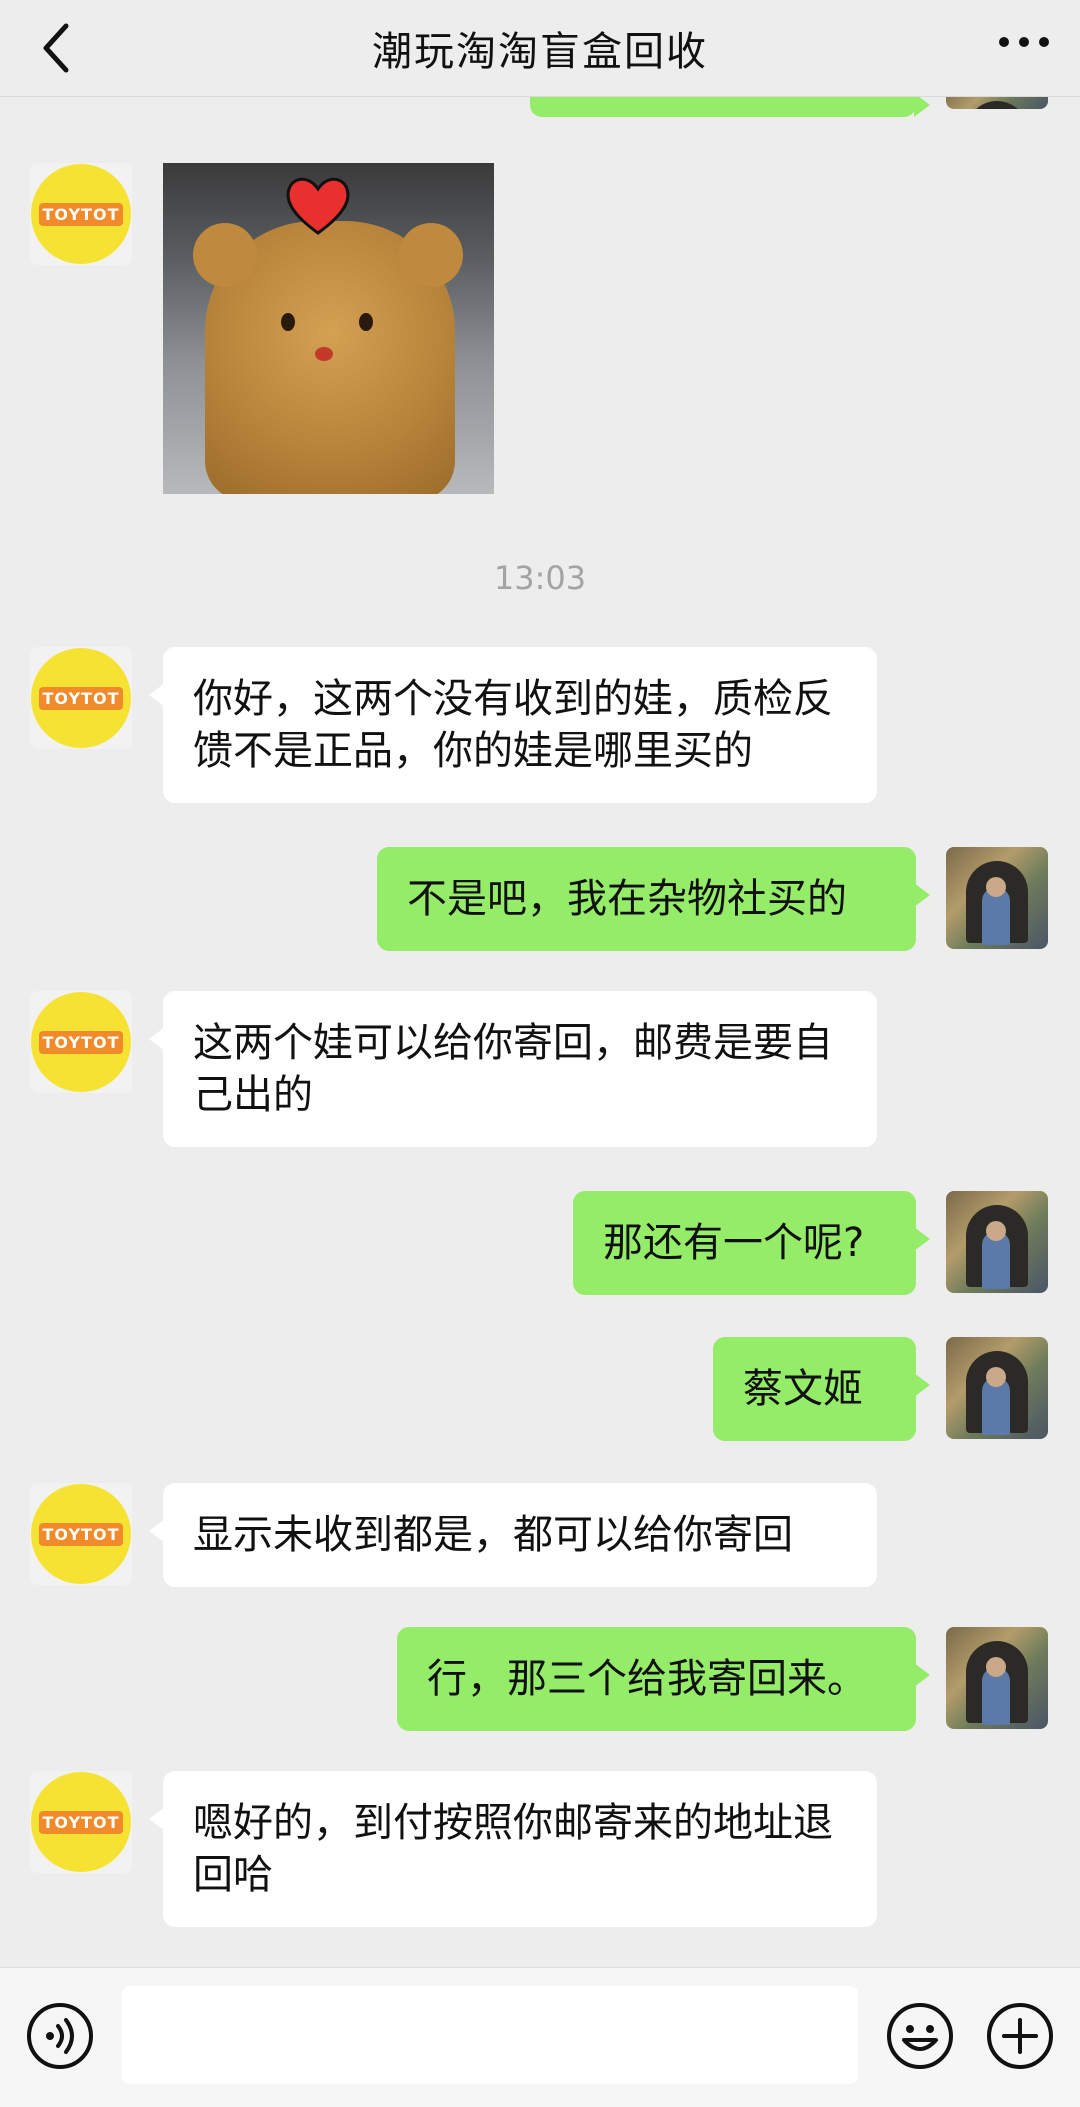  What do you see at coordinates (366, 322) in the screenshot?
I see `bear-eye-right` at bounding box center [366, 322].